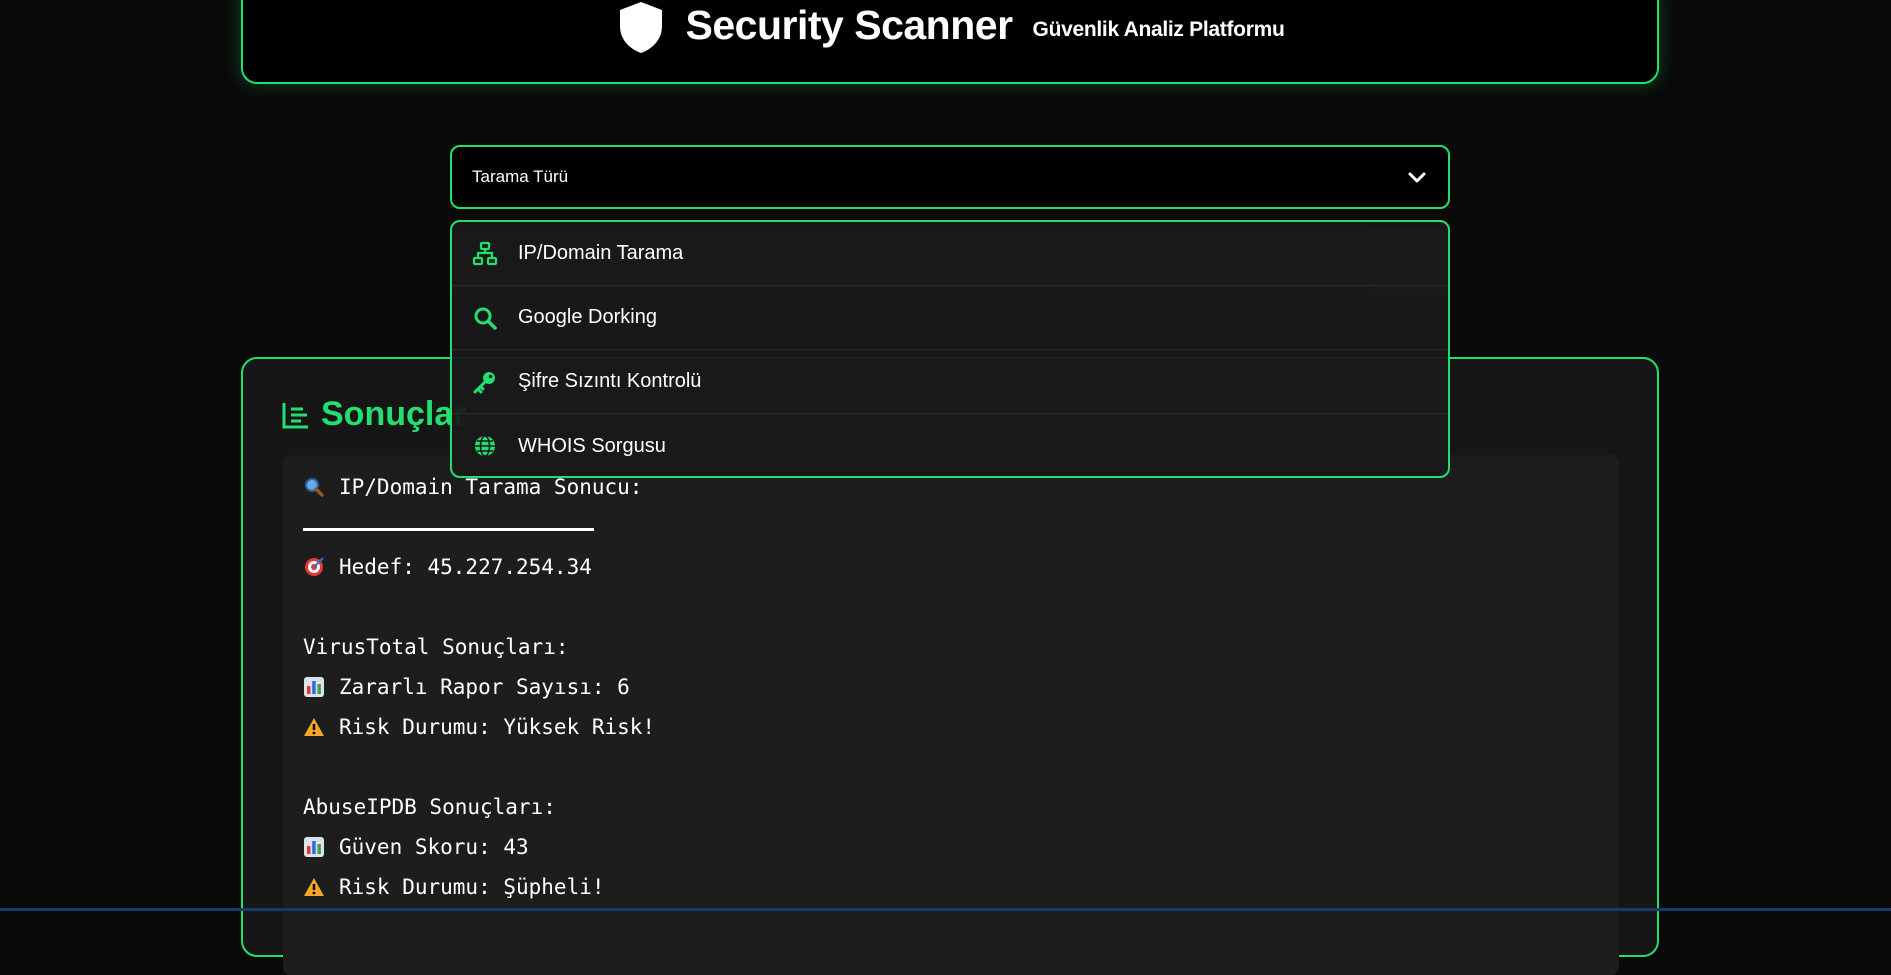 The image size is (1891, 975). Describe the element at coordinates (1417, 177) in the screenshot. I see `chevron-down-icon` at that location.